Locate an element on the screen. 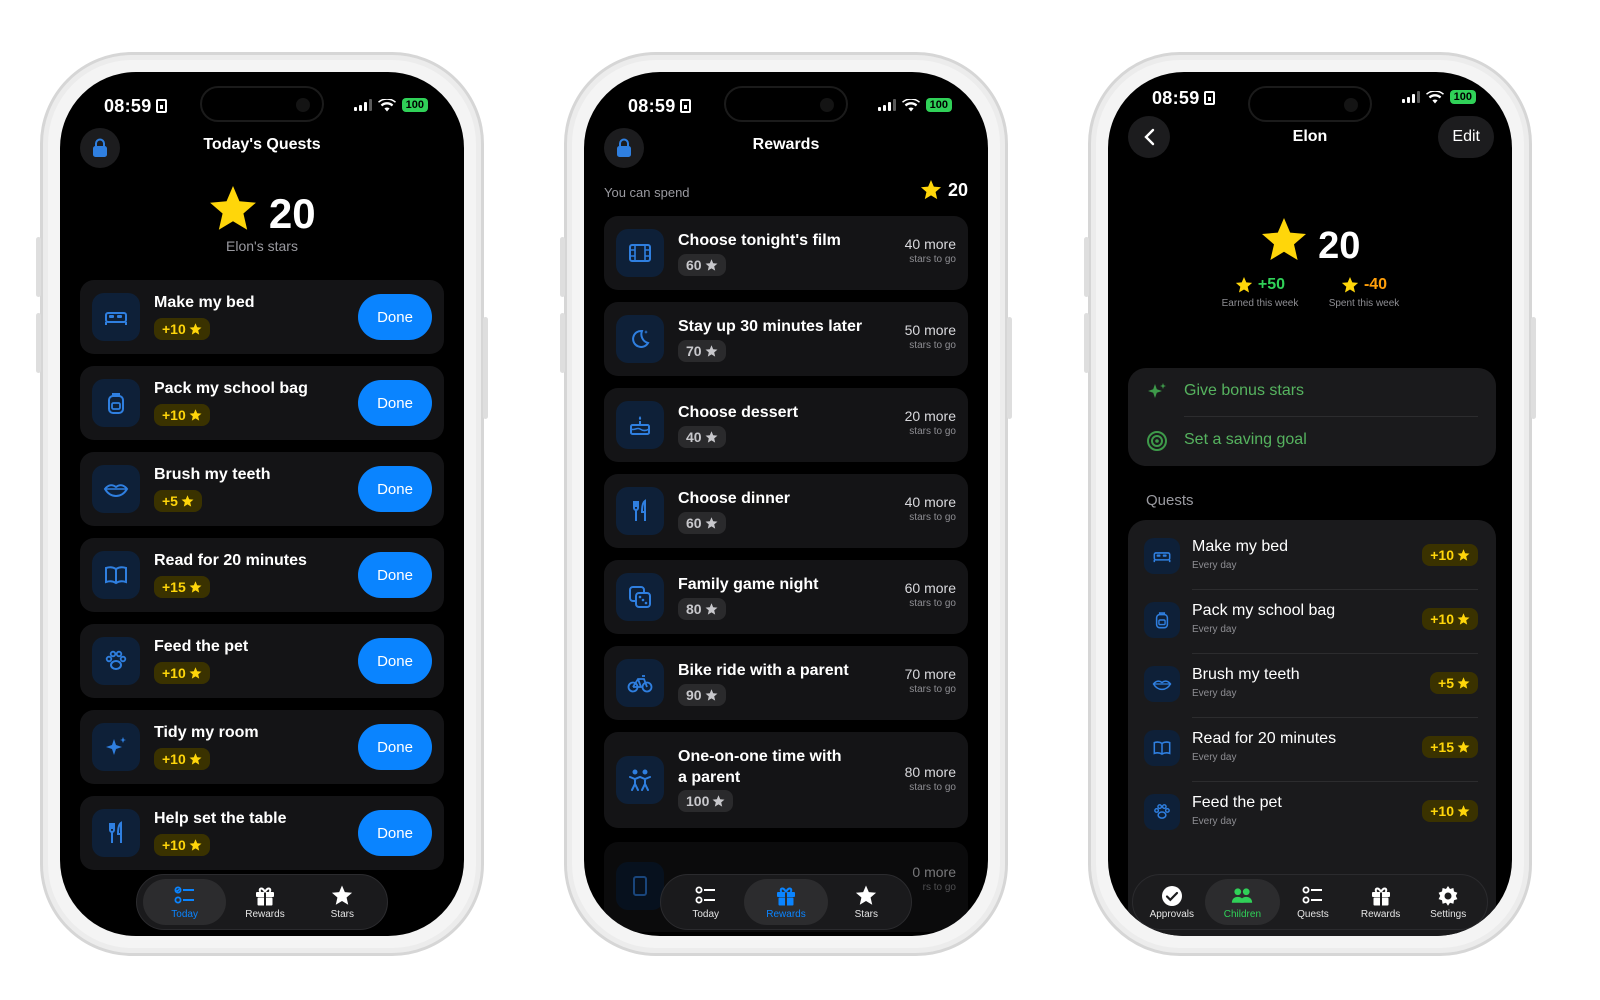 Image resolution: width=1600 pixels, height=1000 pixels. spend-label: You can spend is located at coordinates (647, 192).